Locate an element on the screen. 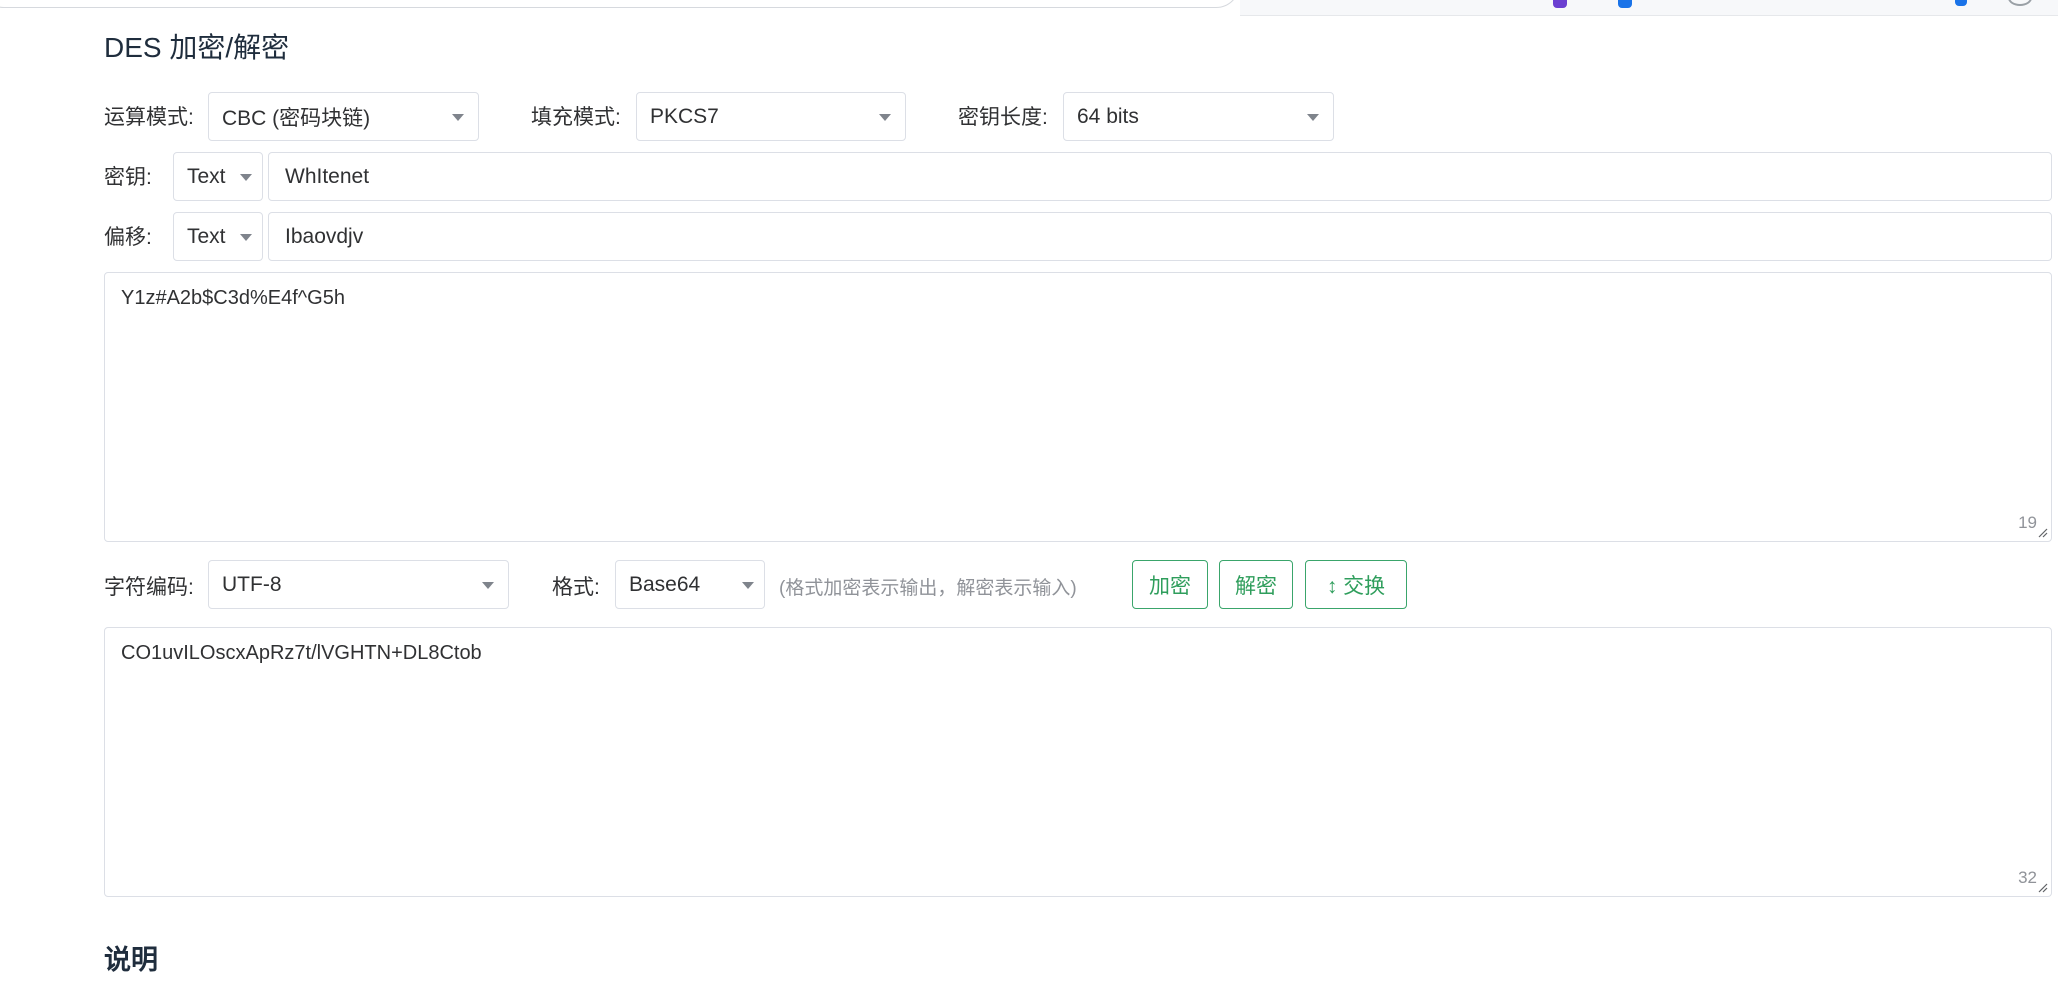  padding-select: PKCS7 is located at coordinates (771, 116).